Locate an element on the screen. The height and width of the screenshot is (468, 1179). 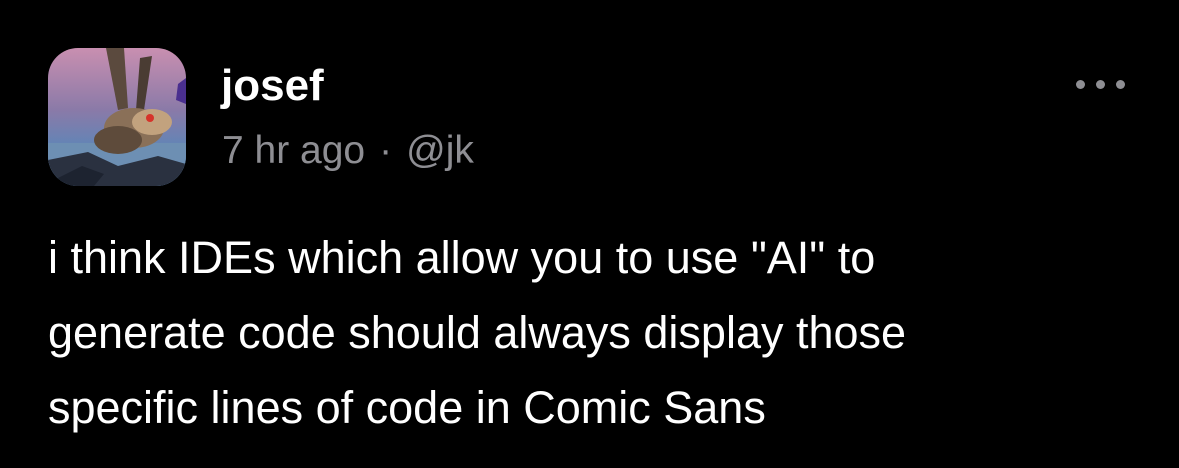
author-display-name: josef is located at coordinates (272, 86).